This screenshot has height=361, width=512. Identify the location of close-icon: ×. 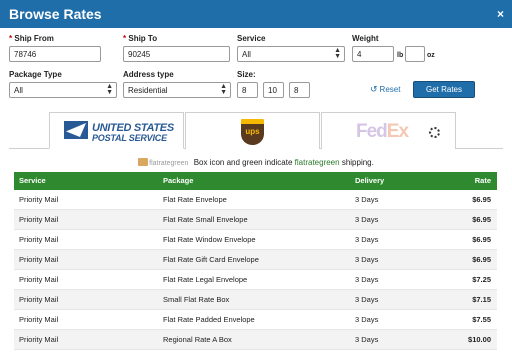
(500, 14).